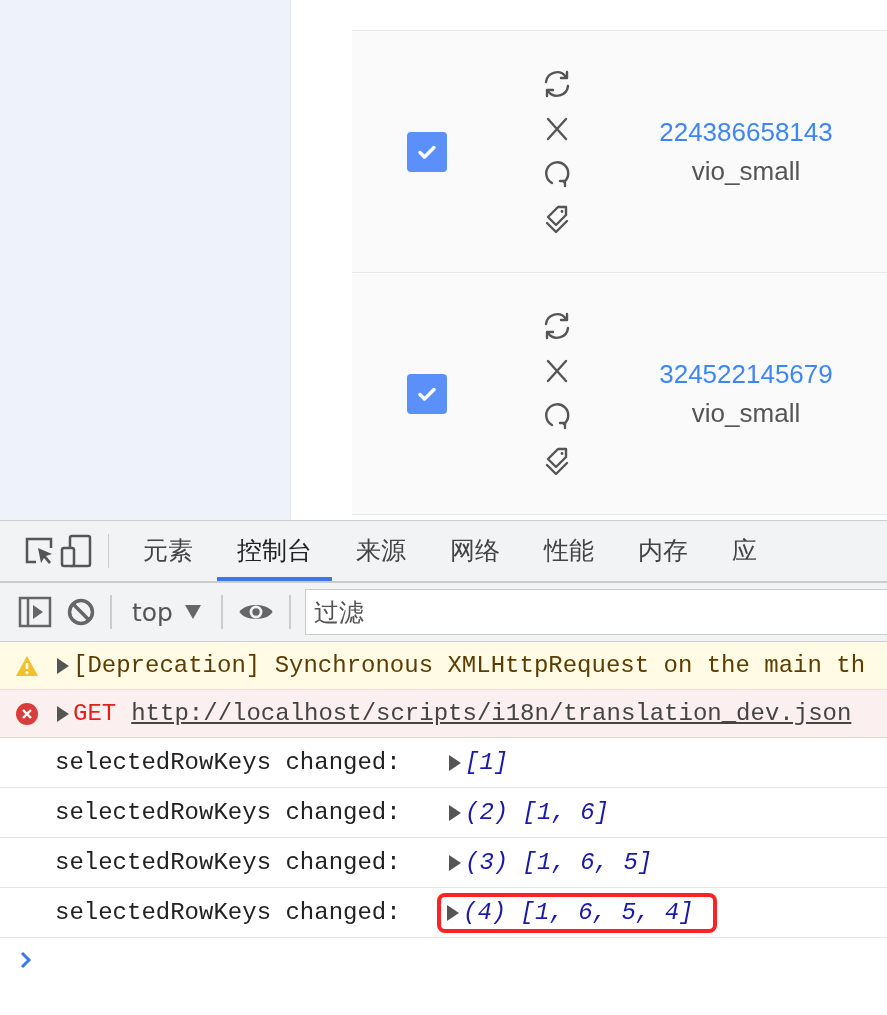  Describe the element at coordinates (81, 612) in the screenshot. I see `clear-icon` at that location.